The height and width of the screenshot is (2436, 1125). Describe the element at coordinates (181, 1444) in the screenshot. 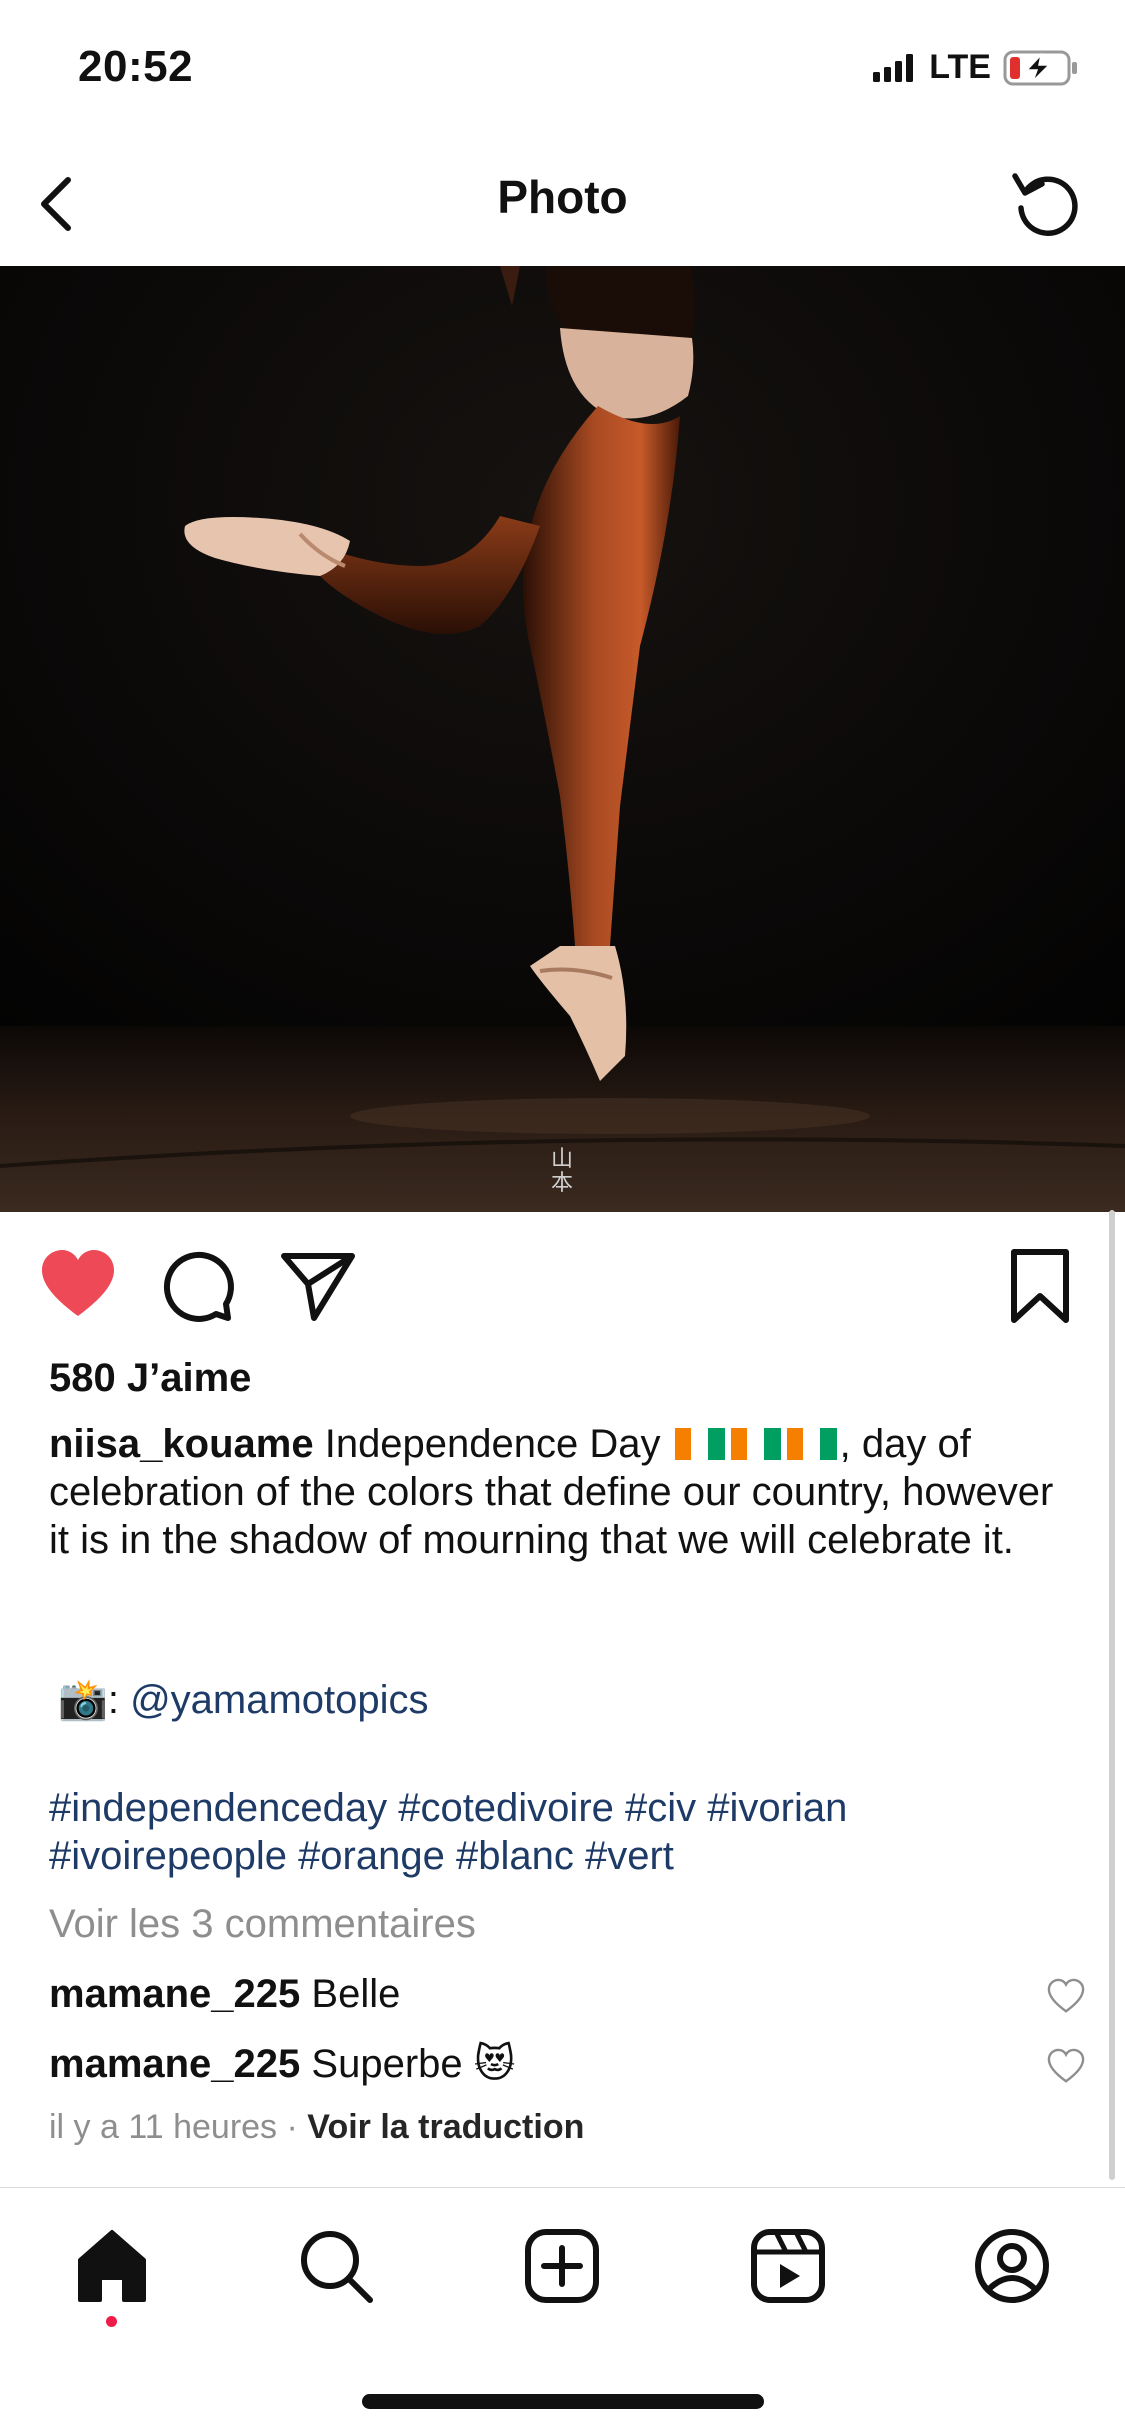

I see `caption-username: niisa_kouame` at that location.